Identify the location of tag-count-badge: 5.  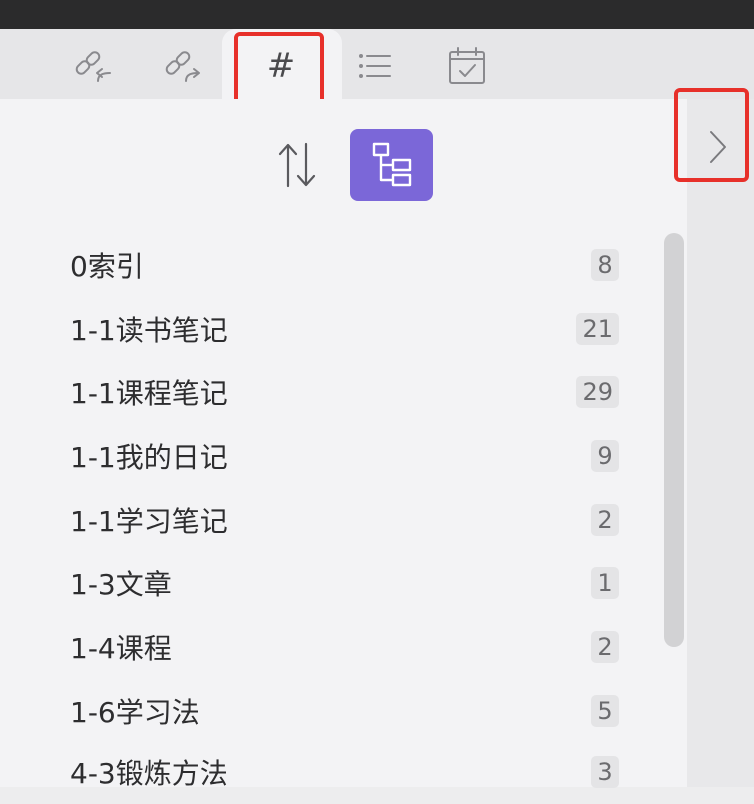
(605, 710).